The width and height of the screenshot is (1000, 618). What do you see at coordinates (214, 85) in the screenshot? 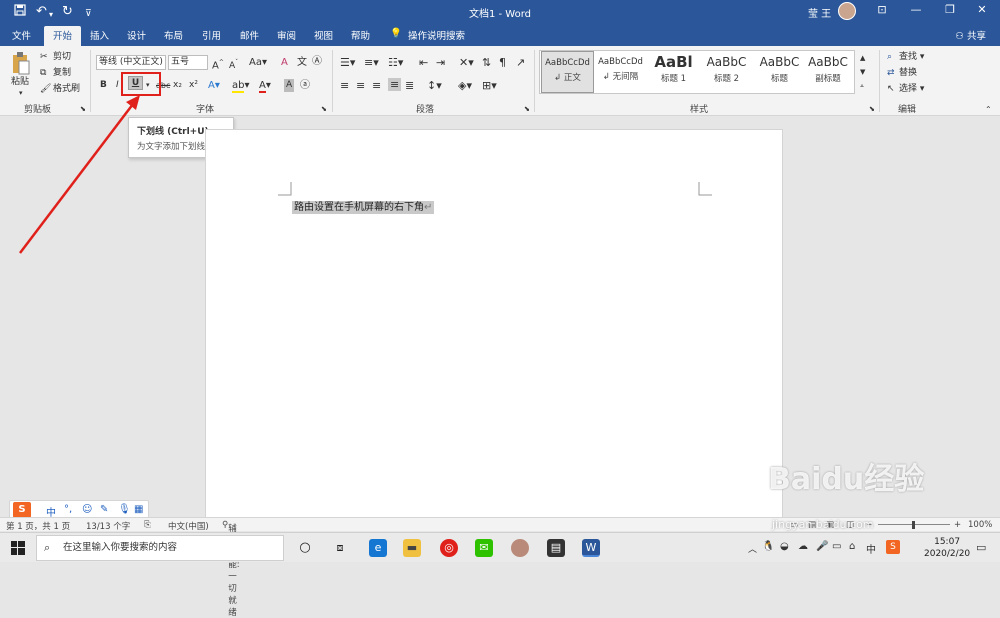
I see `text-effects-icon: A▾` at bounding box center [214, 85].